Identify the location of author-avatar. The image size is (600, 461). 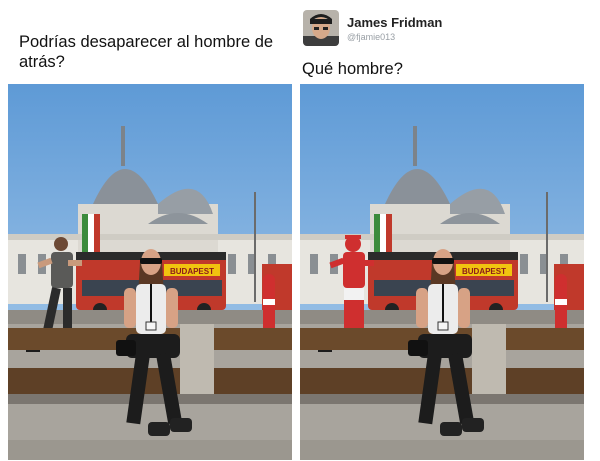
(321, 28).